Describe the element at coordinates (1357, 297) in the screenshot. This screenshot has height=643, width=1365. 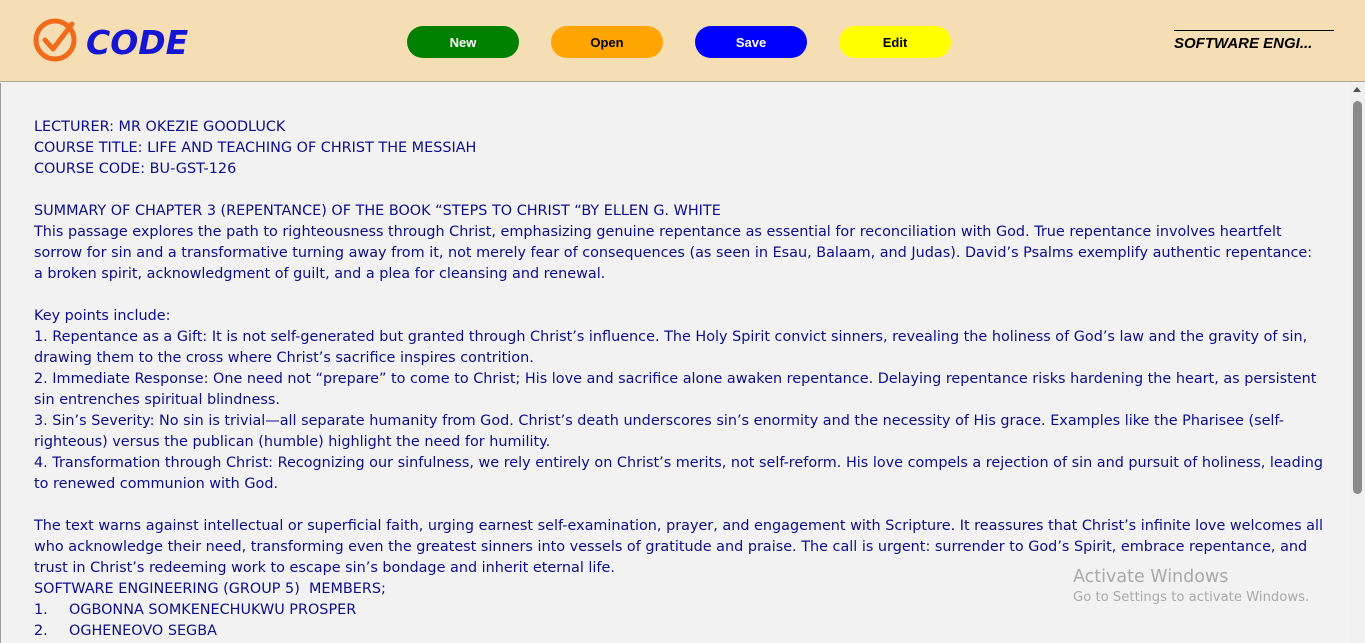
I see `scrollbar-thumb` at that location.